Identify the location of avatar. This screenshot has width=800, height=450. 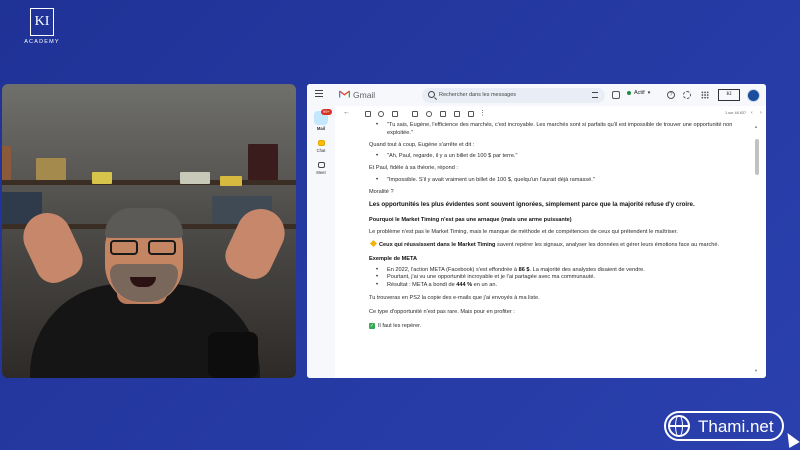
(753, 95).